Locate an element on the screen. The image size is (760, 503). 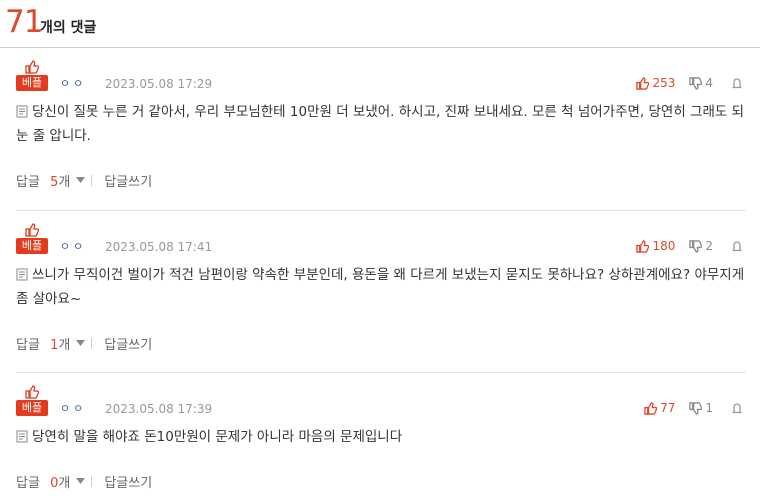
dislike-count: 1 is located at coordinates (709, 408).